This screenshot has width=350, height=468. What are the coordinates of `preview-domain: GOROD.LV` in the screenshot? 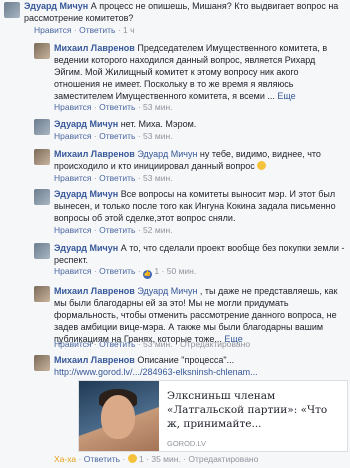 It's located at (187, 443).